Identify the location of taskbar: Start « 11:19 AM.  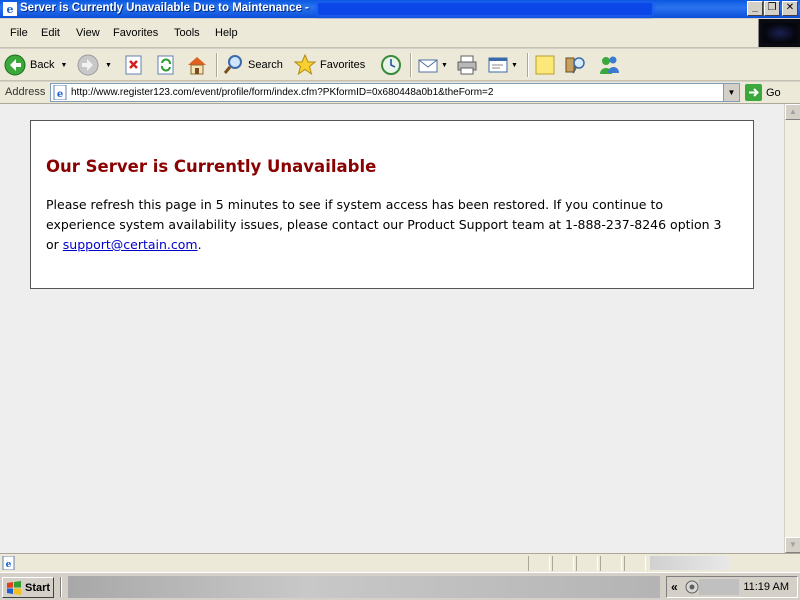
(400, 586).